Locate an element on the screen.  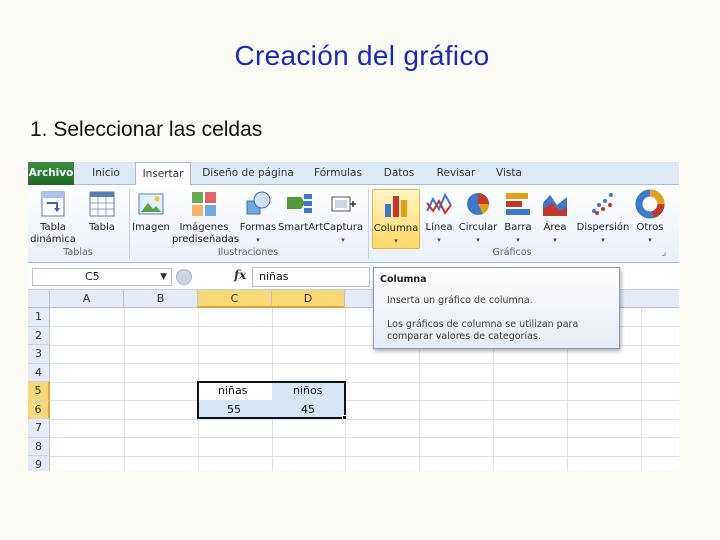
captura-label: Captura is located at coordinates (343, 227).